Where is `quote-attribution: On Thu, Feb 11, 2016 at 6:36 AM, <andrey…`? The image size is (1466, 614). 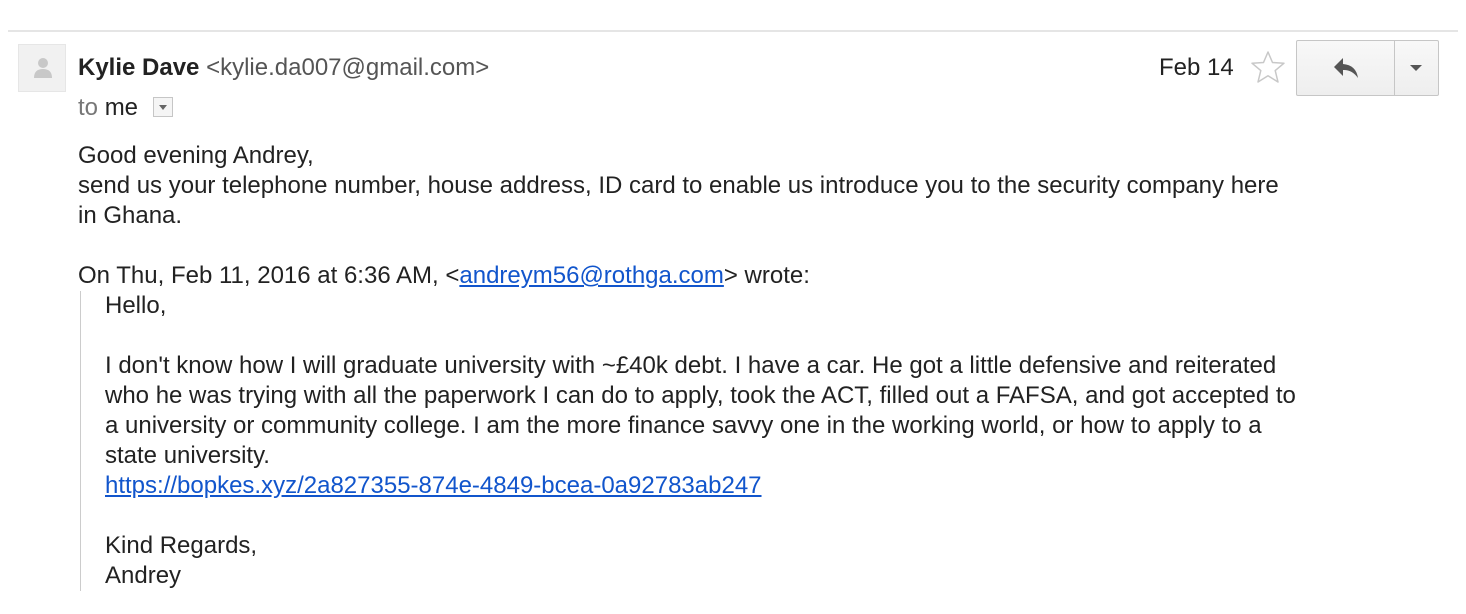 quote-attribution: On Thu, Feb 11, 2016 at 6:36 AM, <andrey… is located at coordinates (738, 276).